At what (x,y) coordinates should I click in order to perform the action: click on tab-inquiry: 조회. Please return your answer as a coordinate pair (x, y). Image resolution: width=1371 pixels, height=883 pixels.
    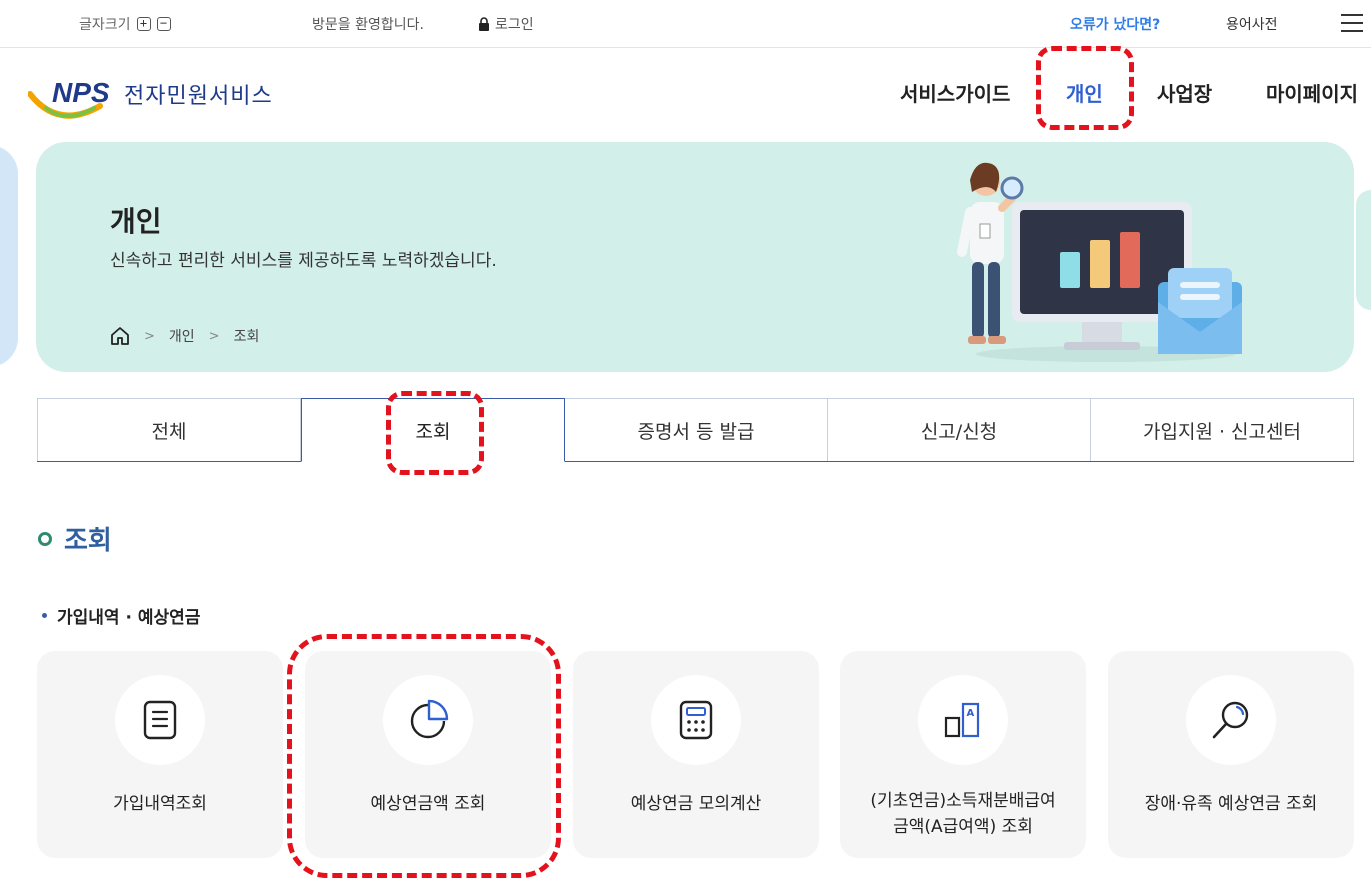
    Looking at the image, I should click on (433, 430).